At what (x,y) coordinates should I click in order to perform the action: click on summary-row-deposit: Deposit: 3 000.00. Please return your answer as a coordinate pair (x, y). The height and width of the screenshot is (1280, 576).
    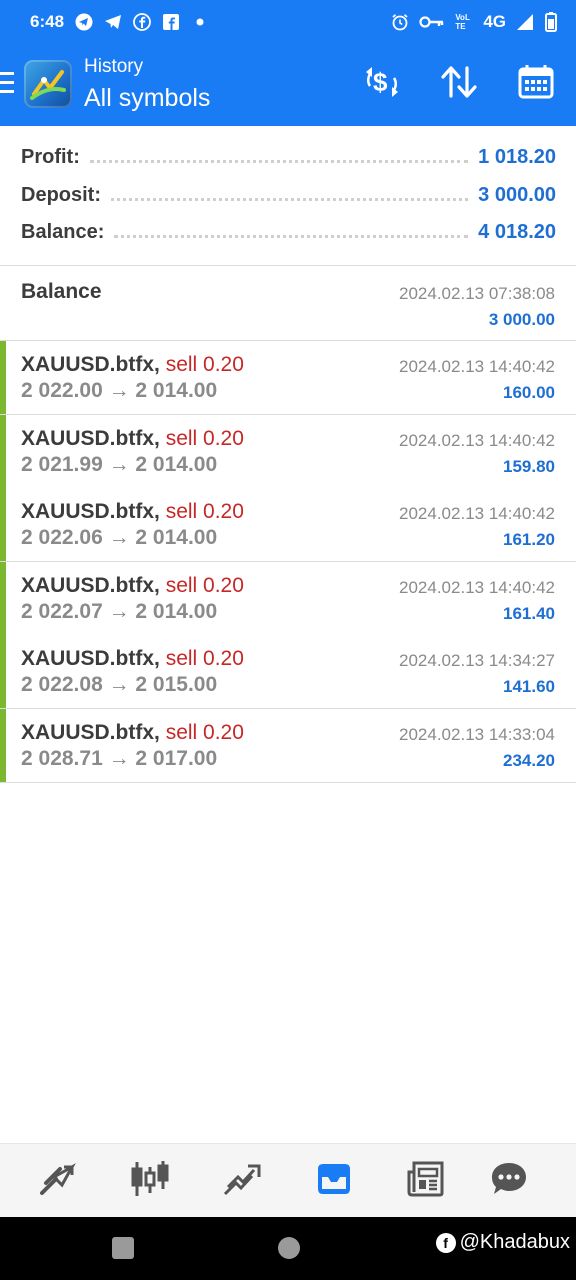
    Looking at the image, I should click on (288, 195).